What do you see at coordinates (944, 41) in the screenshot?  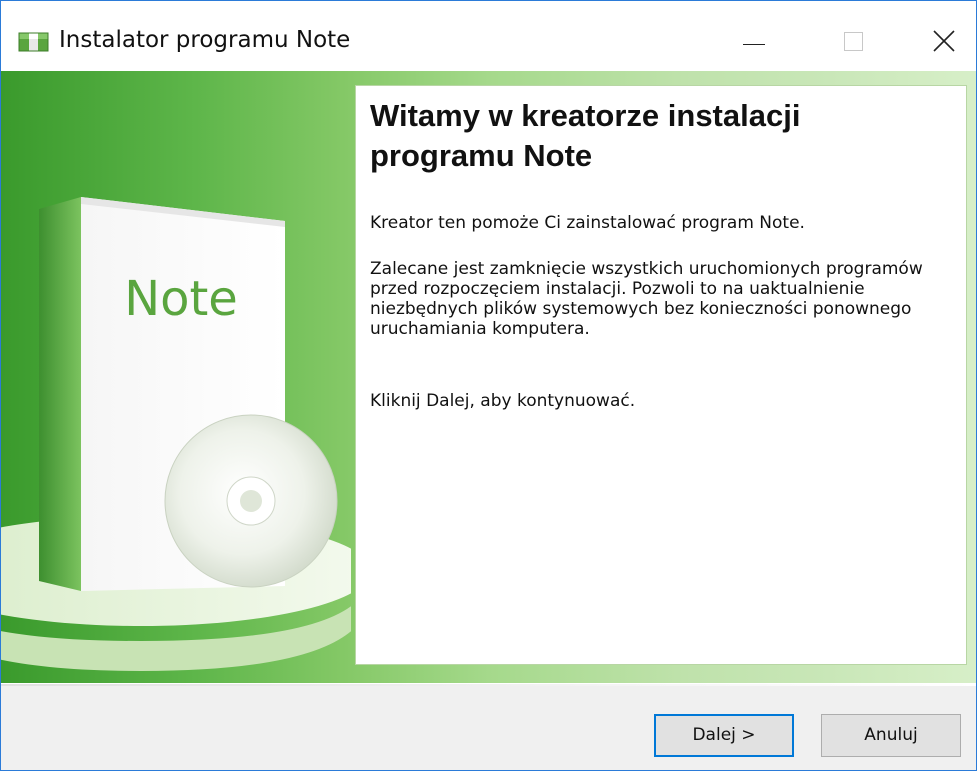 I see `close-icon` at bounding box center [944, 41].